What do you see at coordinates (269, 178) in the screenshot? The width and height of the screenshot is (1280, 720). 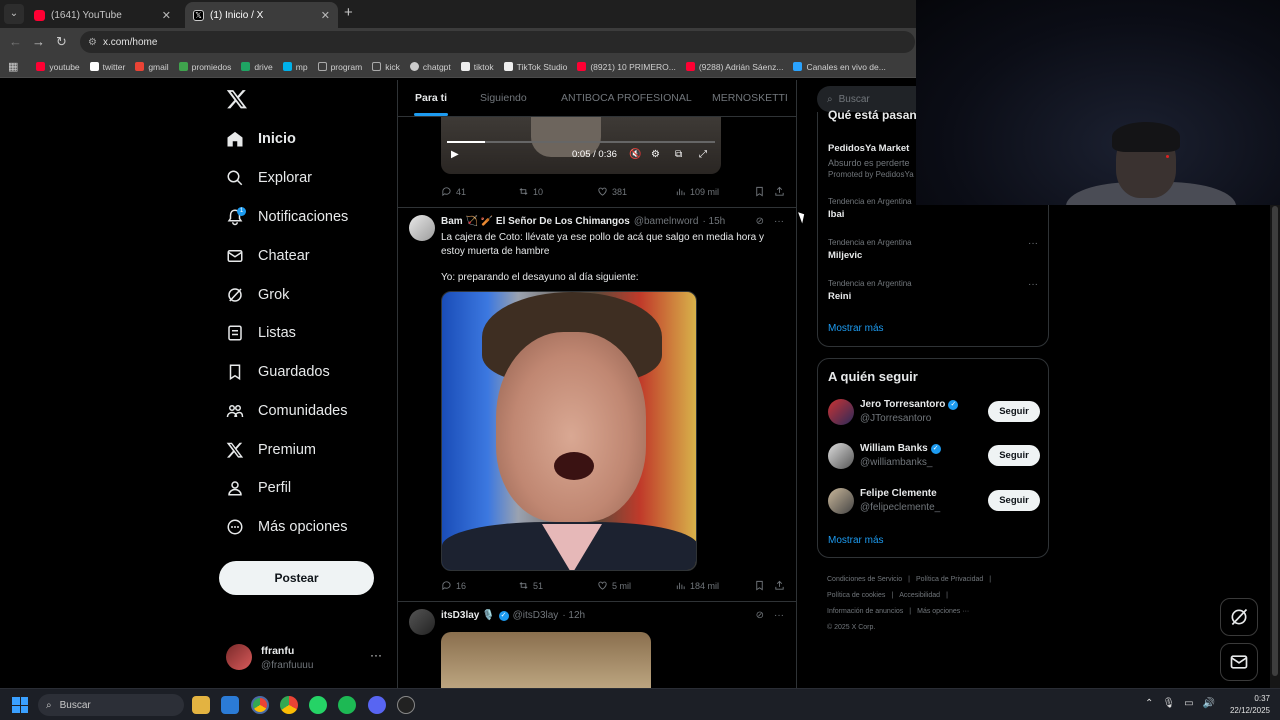 I see `nav-item-explorar: Explorar` at bounding box center [269, 178].